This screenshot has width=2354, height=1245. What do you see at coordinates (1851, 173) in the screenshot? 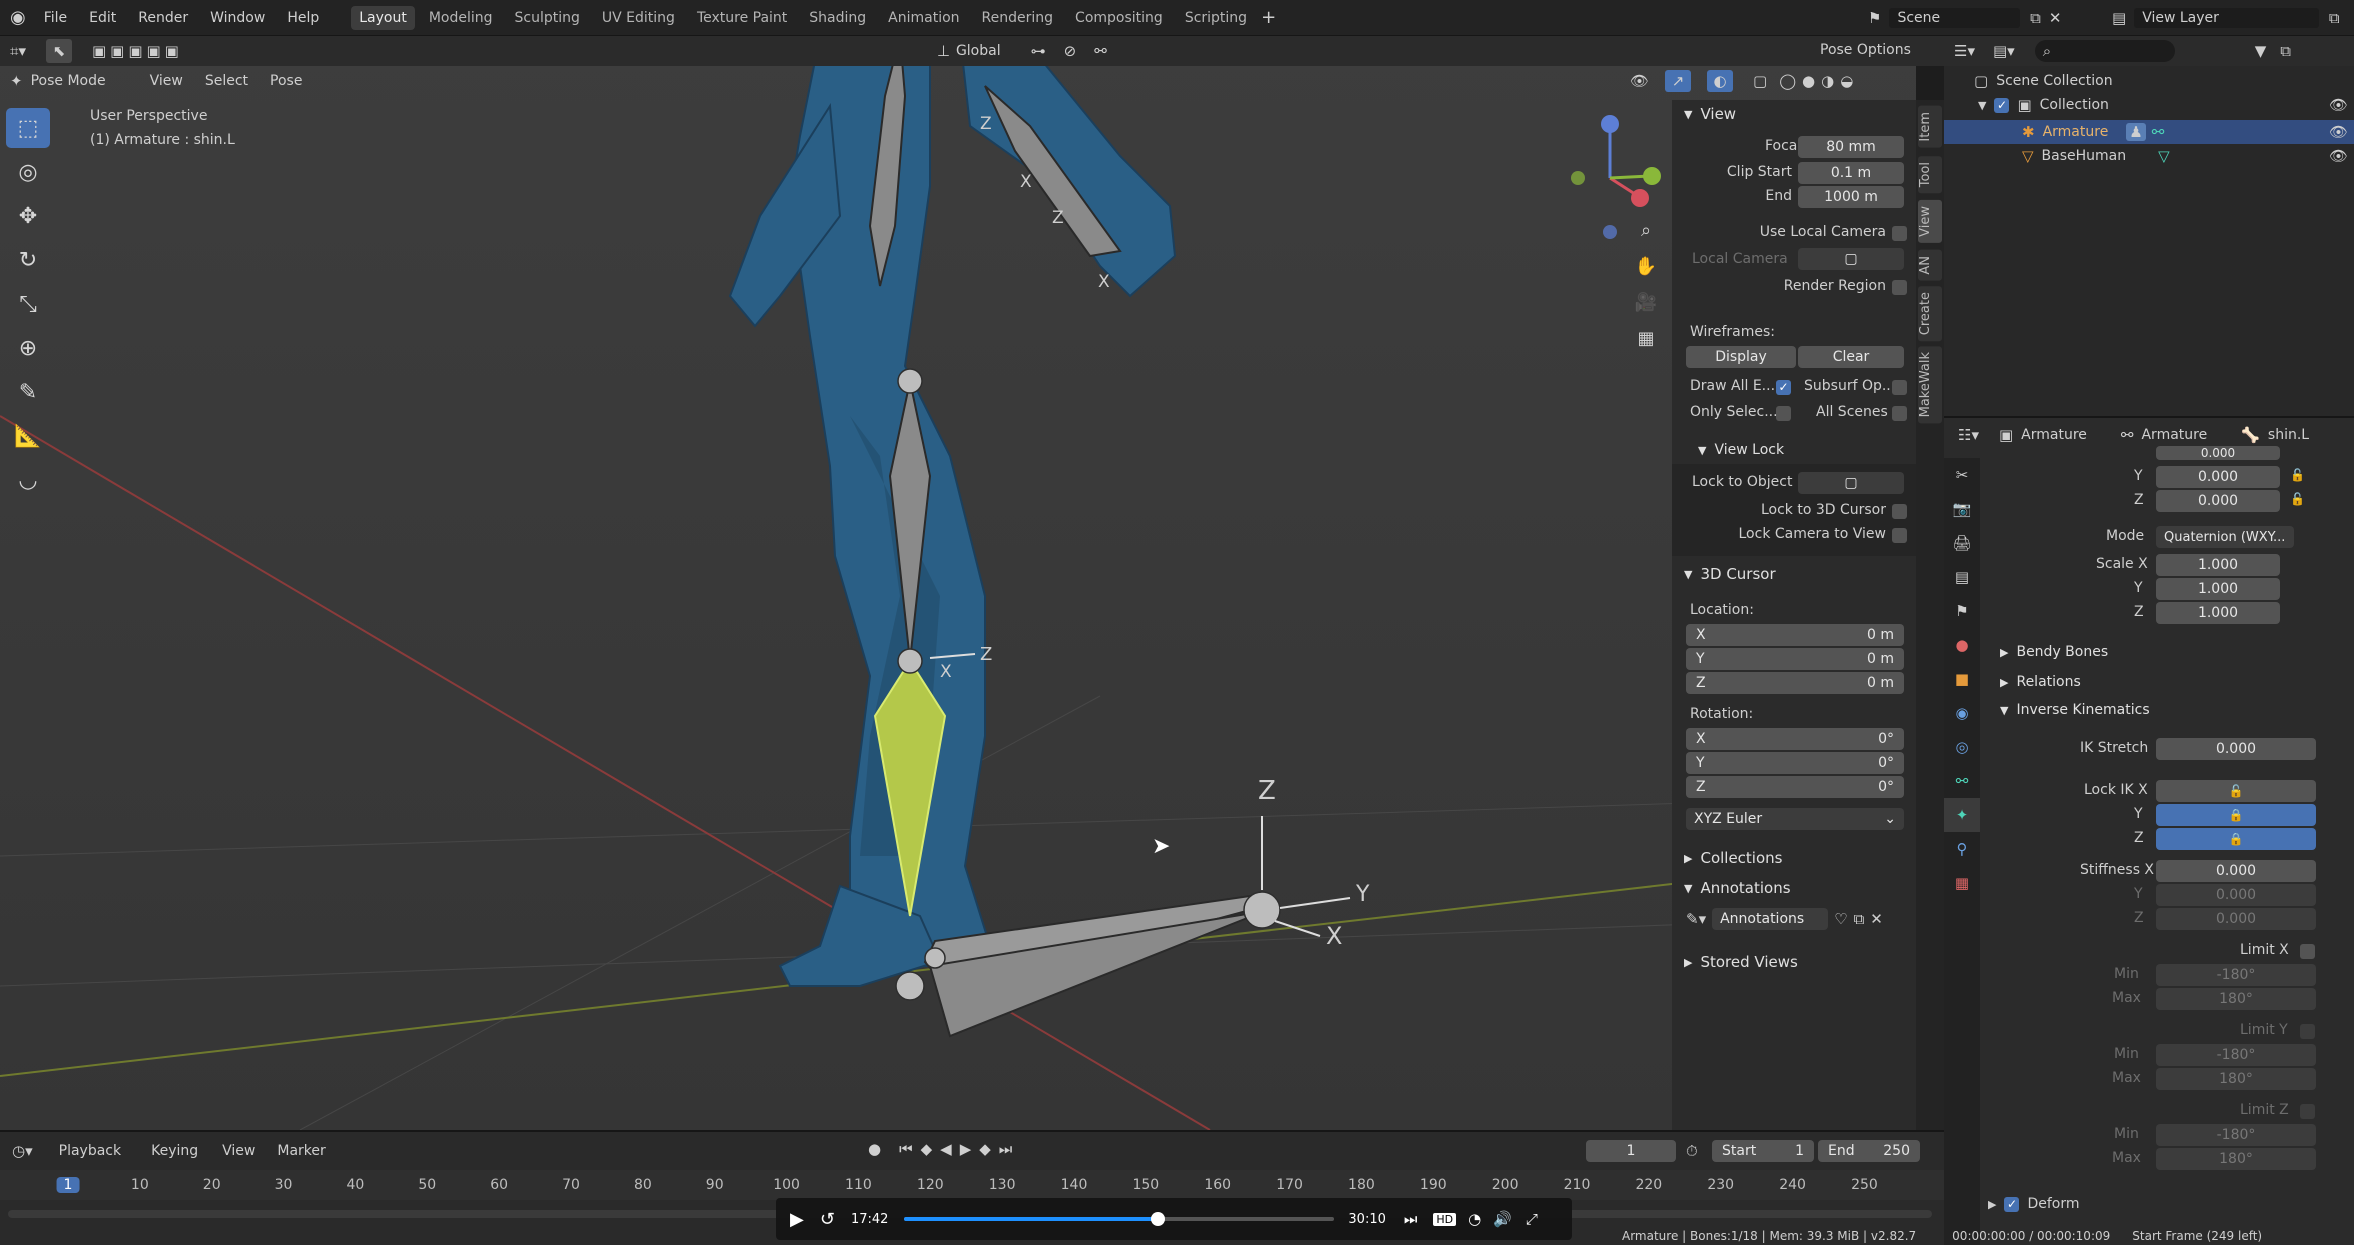
I see `clip-start-field: 0.1 m` at bounding box center [1851, 173].